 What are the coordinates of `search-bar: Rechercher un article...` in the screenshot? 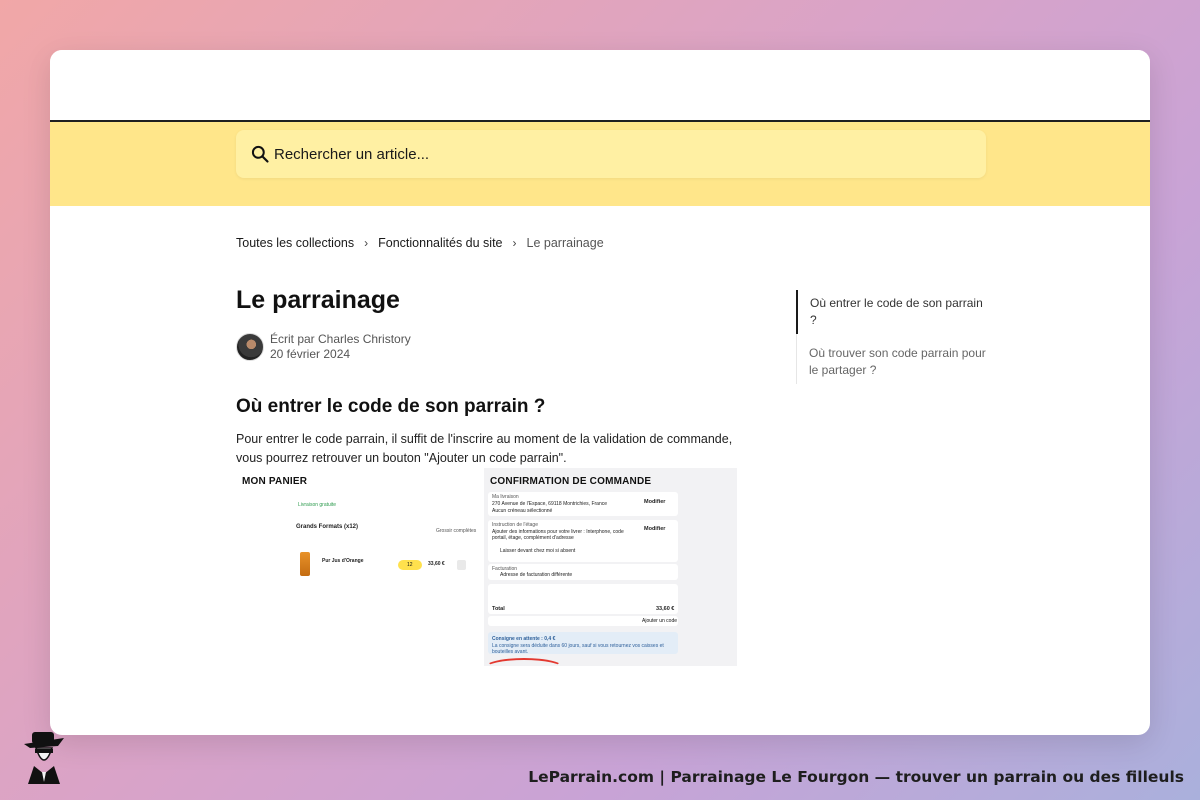 It's located at (611, 154).